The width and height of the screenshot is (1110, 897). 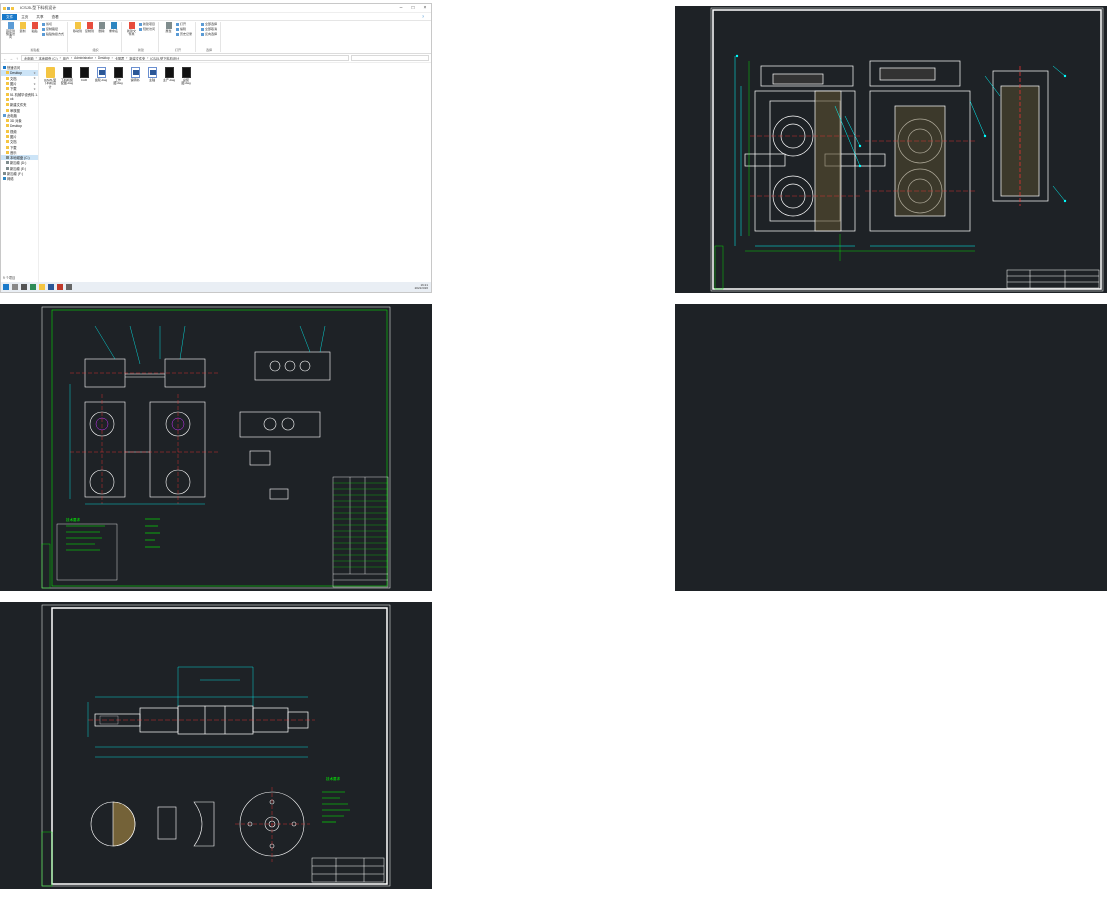 What do you see at coordinates (84, 78) in the screenshot?
I see `file-item: CAD` at bounding box center [84, 78].